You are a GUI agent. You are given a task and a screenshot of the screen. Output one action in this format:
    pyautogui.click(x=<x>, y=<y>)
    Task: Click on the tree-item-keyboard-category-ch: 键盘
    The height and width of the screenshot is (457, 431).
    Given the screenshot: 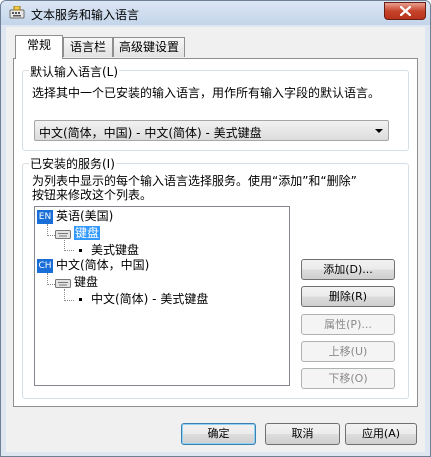 What is the action you would take?
    pyautogui.click(x=76, y=282)
    